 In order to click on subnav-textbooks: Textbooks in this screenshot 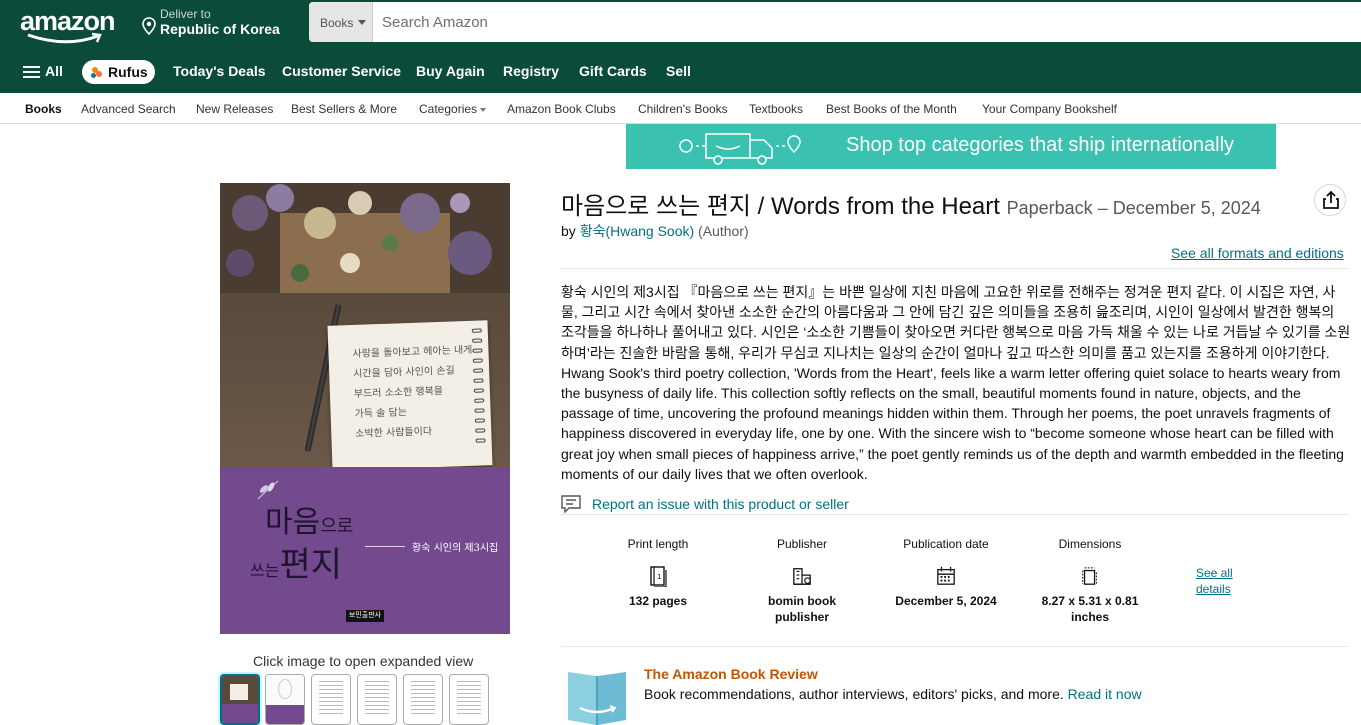, I will do `click(776, 109)`.